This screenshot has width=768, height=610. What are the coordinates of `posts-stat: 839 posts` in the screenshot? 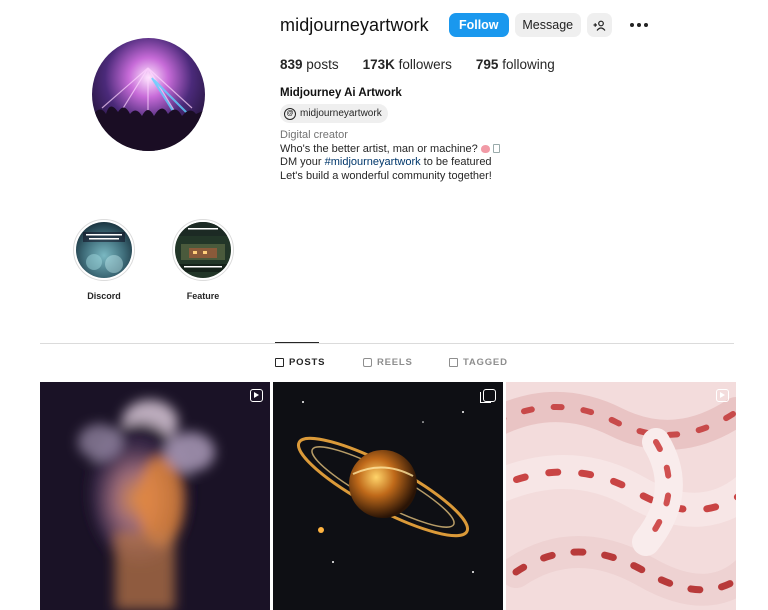 It's located at (309, 64).